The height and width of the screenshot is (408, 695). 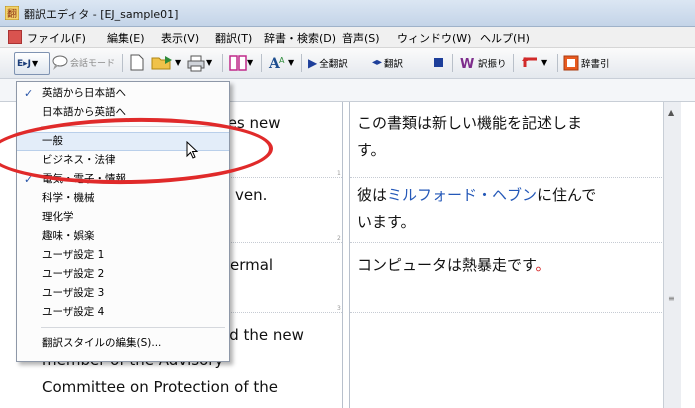 I want to click on play-icon: ▶, so click(x=313, y=62).